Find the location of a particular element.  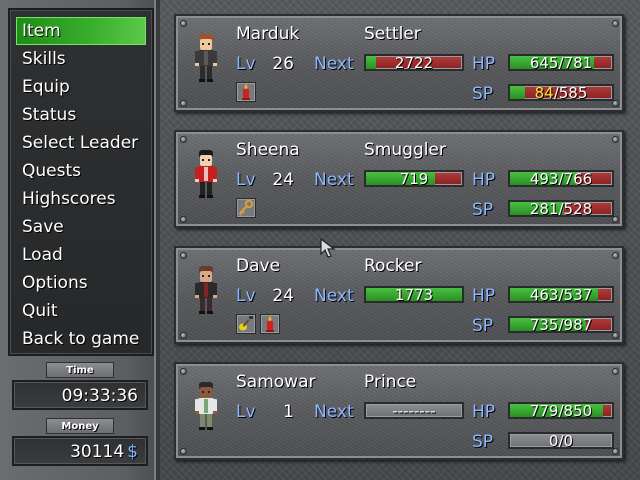

character-name: Marduk is located at coordinates (268, 34).